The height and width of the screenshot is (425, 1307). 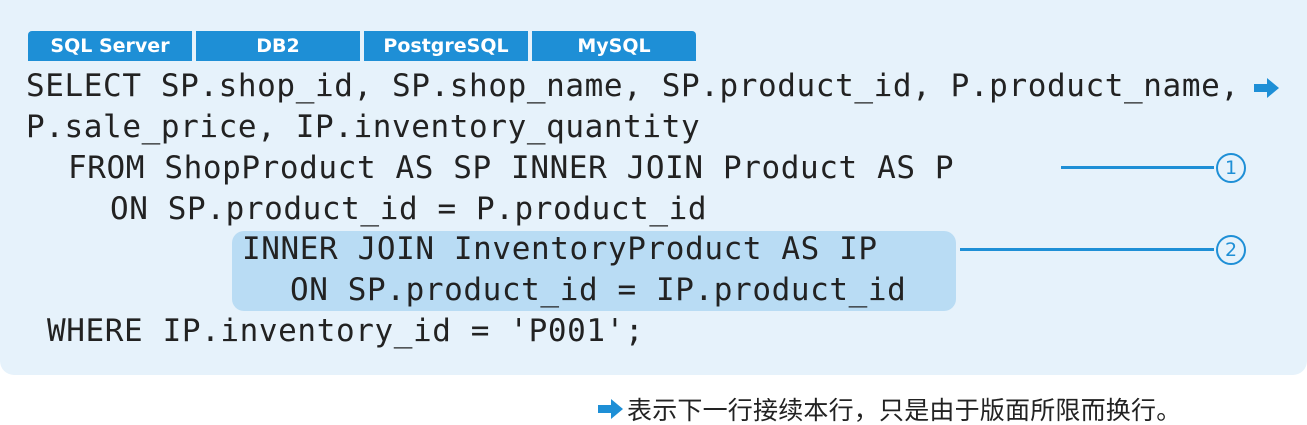 I want to click on code-line-inner-join: INNER JOIN InventoryProduct AS IP, so click(x=560, y=249).